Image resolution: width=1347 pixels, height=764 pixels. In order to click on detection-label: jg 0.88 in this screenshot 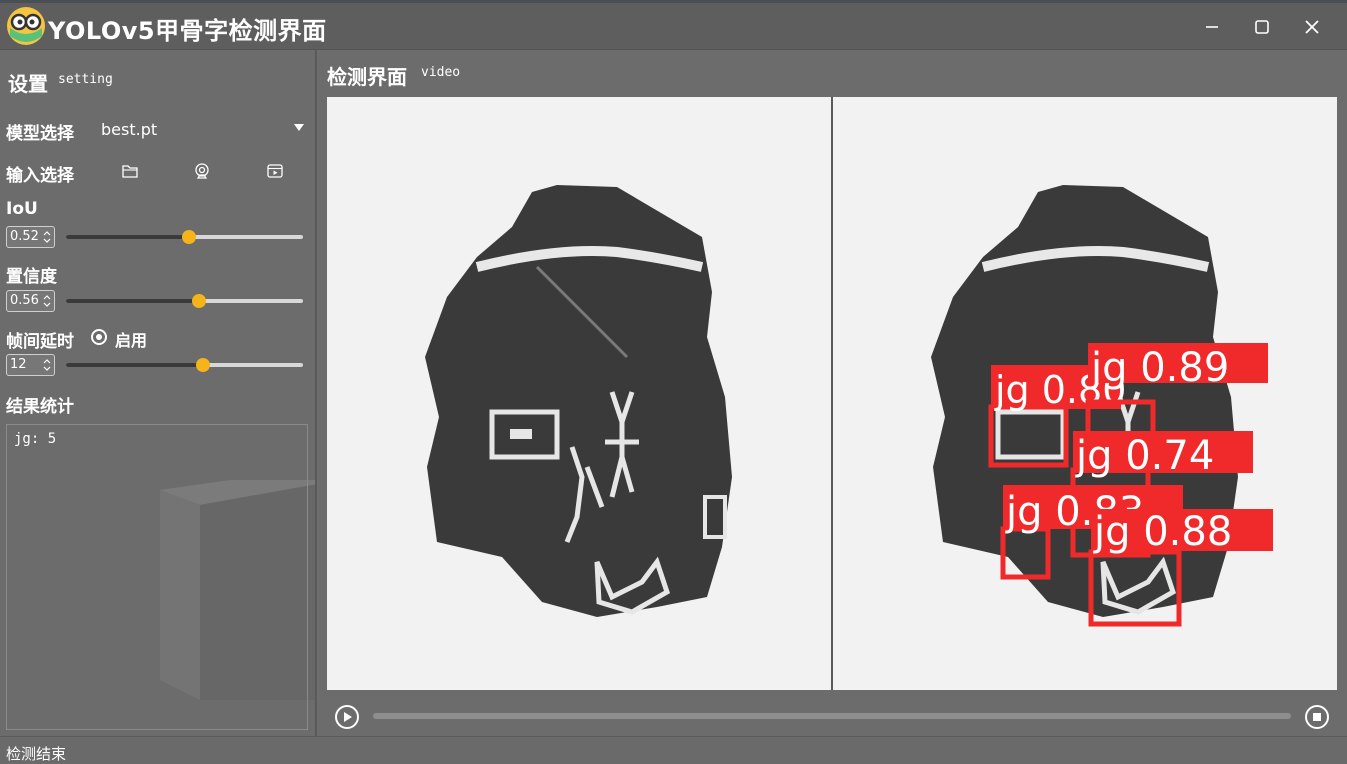, I will do `click(1162, 532)`.